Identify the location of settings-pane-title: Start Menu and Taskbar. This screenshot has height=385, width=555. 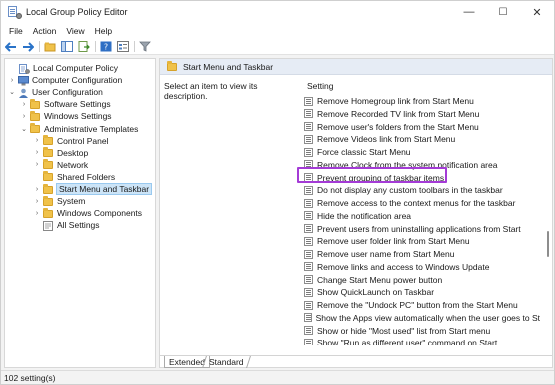
(228, 66).